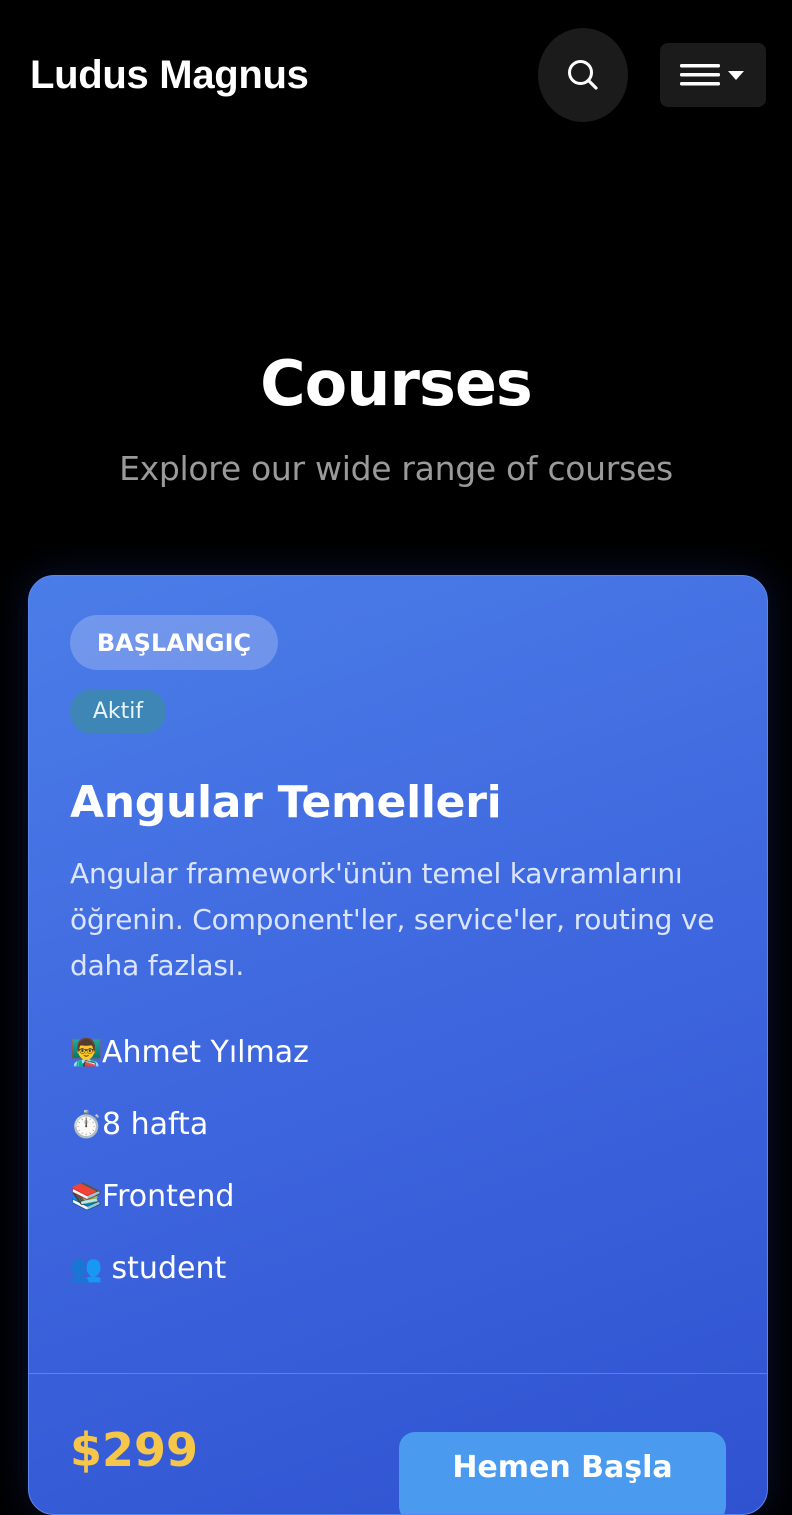 The image size is (792, 1515). What do you see at coordinates (396, 383) in the screenshot?
I see `page-title: Courses` at bounding box center [396, 383].